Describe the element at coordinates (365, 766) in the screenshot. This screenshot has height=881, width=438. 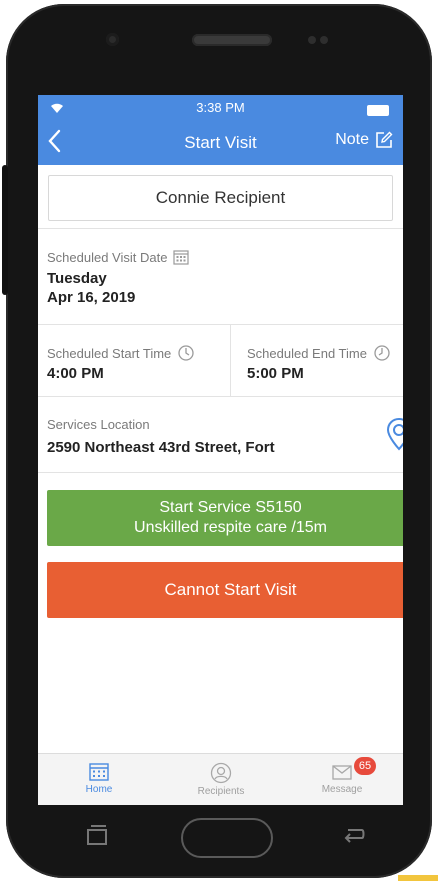
I see `unread-message-badge: 65` at that location.